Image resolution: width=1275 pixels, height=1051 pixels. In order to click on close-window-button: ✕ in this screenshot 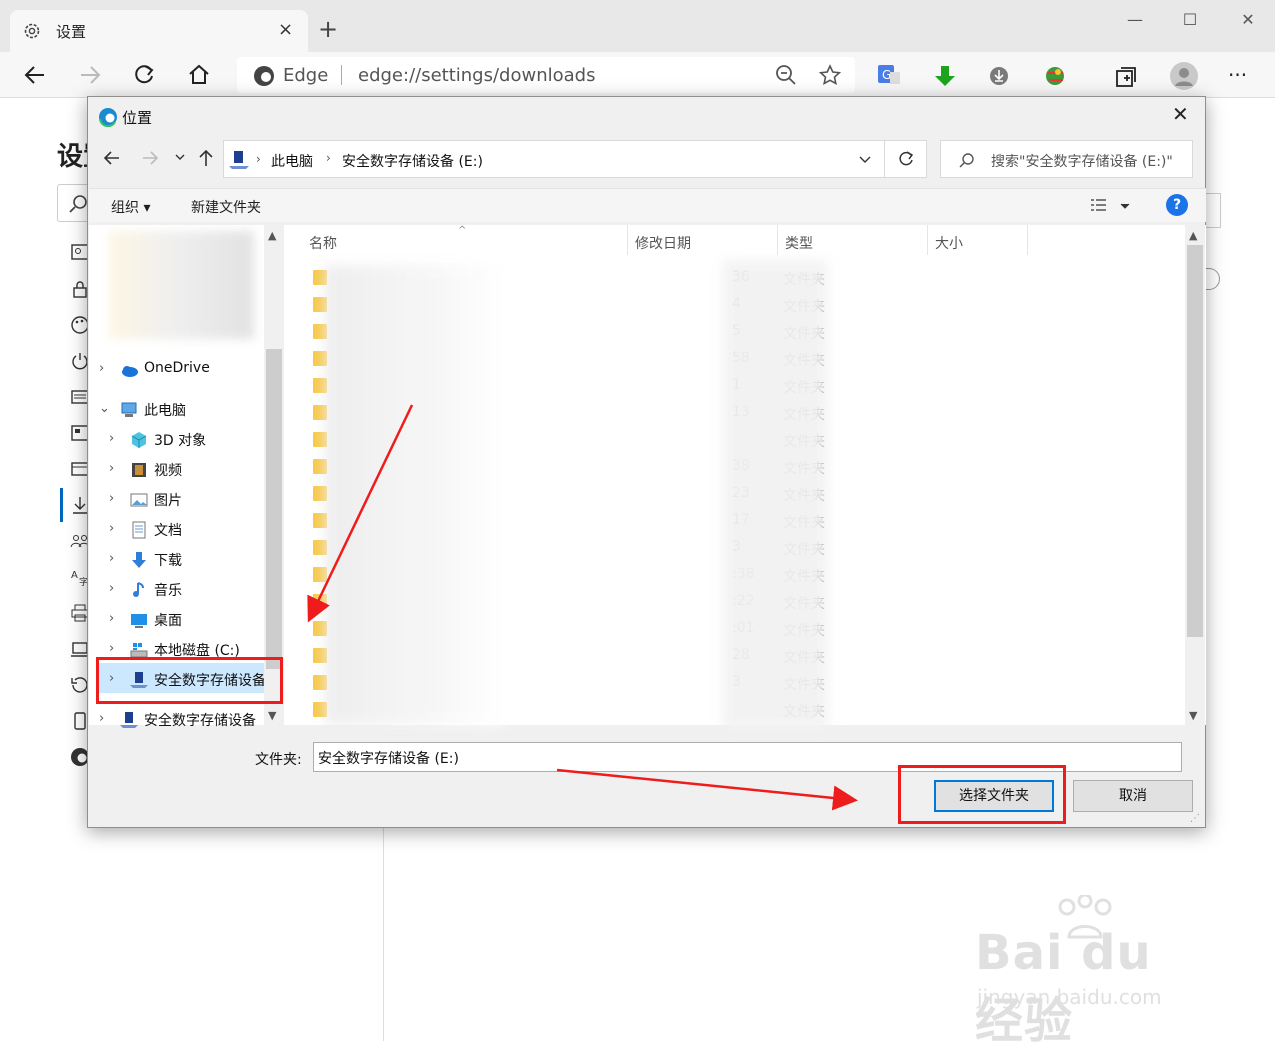, I will do `click(1248, 20)`.